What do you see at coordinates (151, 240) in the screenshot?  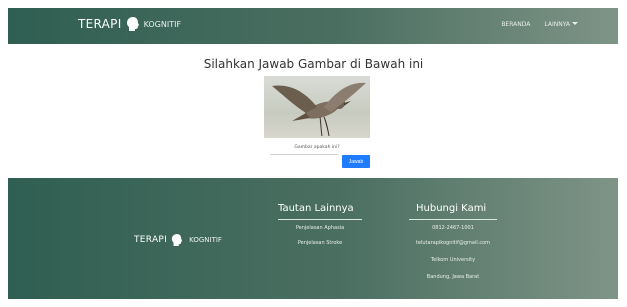 I see `footer-brand-text: TERAPI` at bounding box center [151, 240].